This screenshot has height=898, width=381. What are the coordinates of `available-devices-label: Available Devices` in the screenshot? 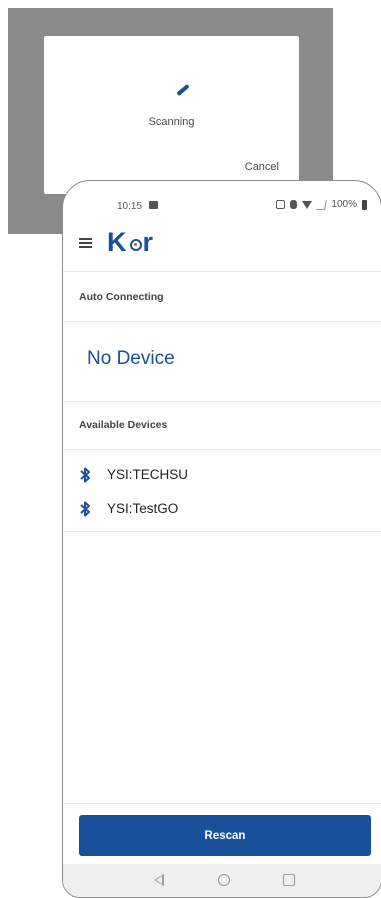 It's located at (123, 425).